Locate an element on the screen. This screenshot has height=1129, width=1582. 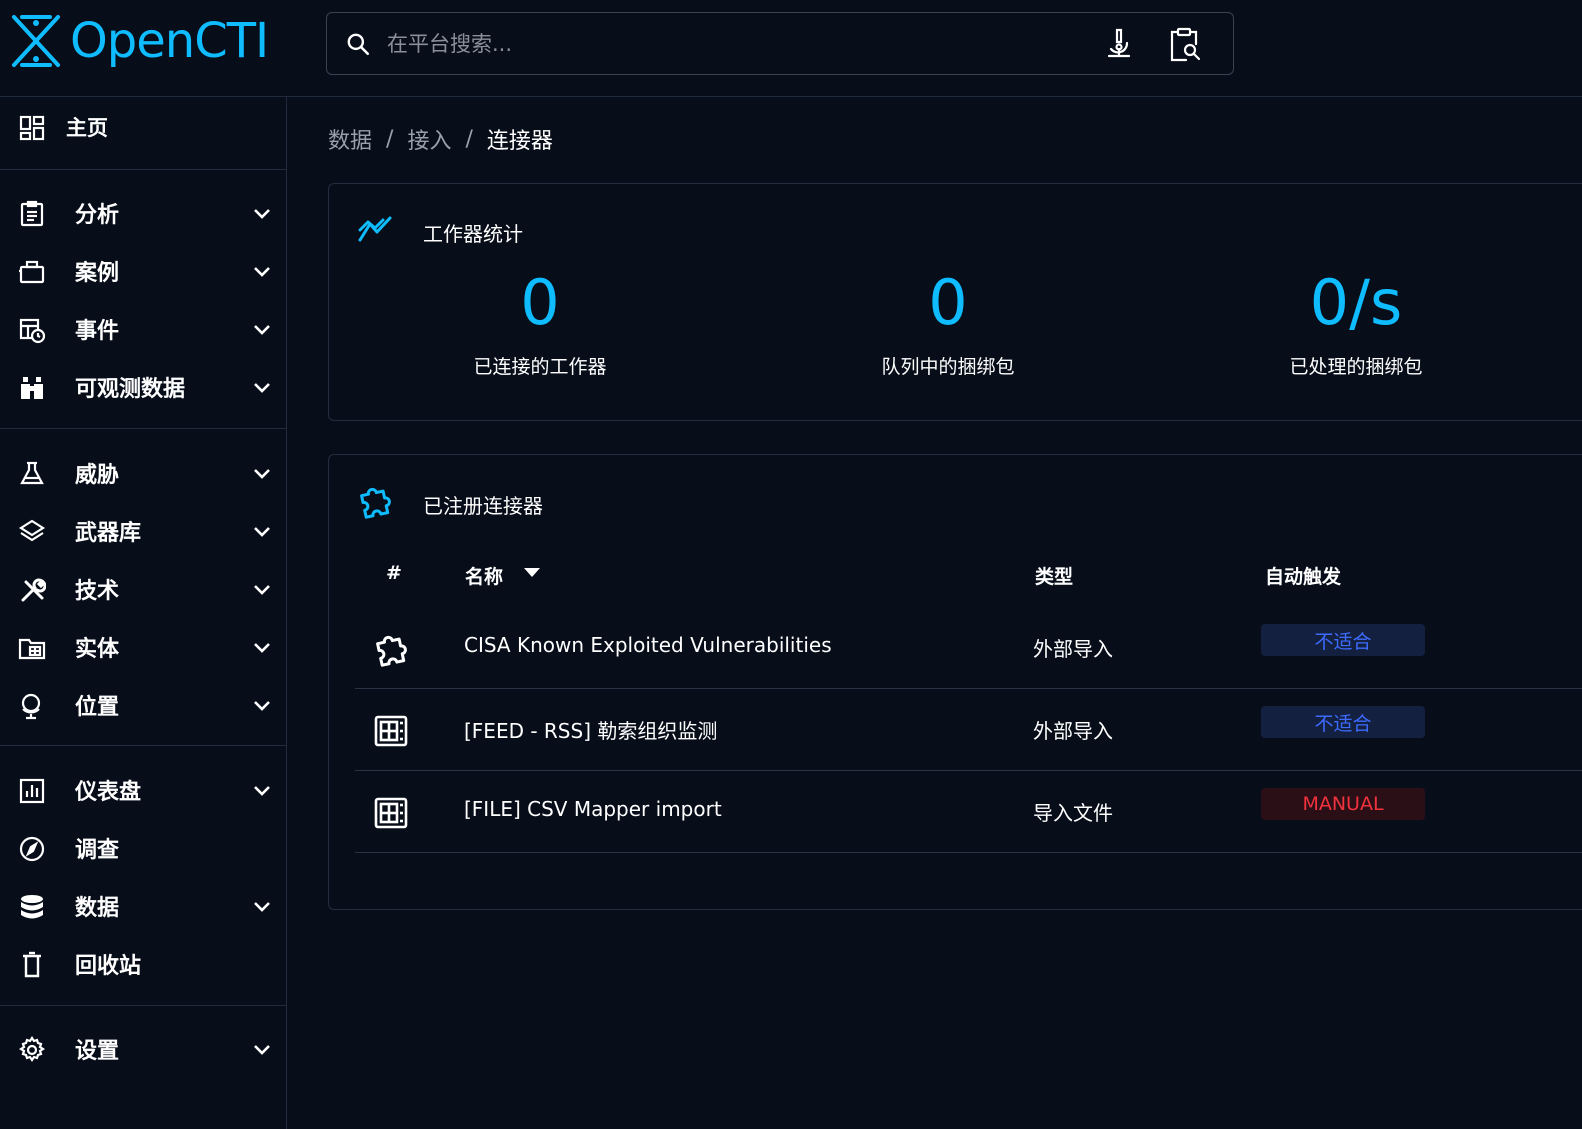
sidebar-item-label: 位置 is located at coordinates (97, 707).